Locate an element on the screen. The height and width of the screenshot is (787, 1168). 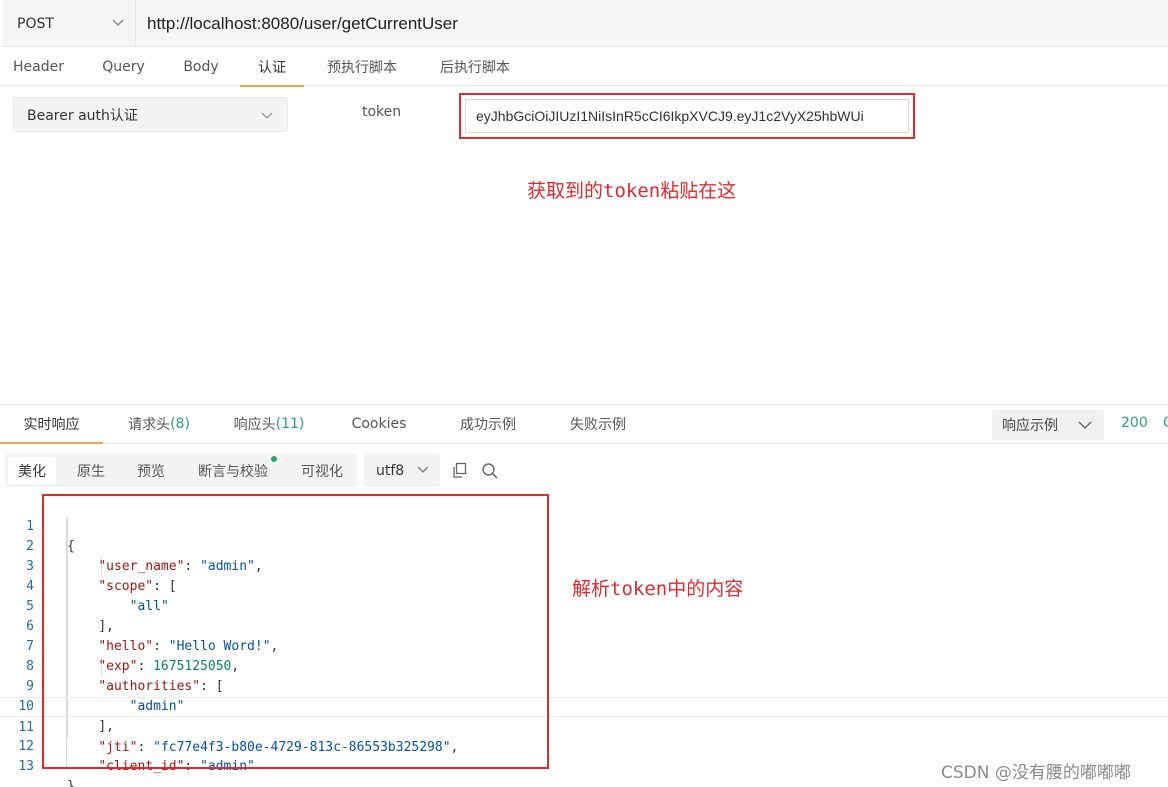
tab-request-headers: 请求头 (8) is located at coordinates (159, 424).